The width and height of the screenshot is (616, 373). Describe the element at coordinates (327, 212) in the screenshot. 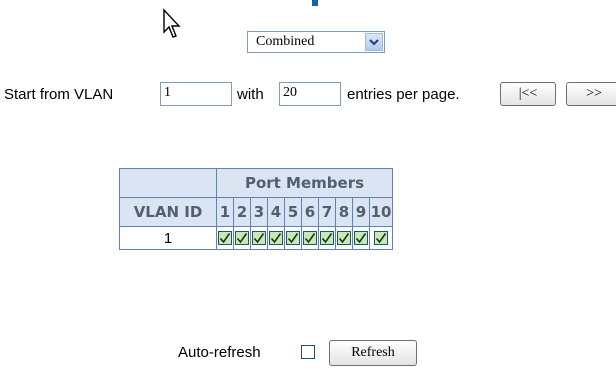

I see `port-header-7: 7` at that location.